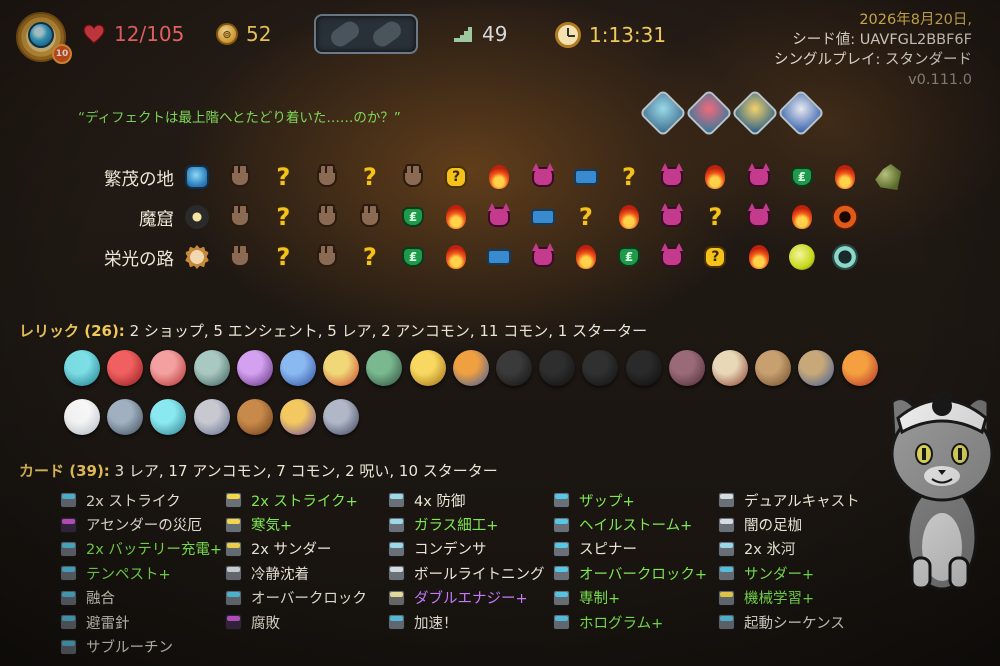 Image resolution: width=1000 pixels, height=666 pixels. Describe the element at coordinates (663, 113) in the screenshot. I see `axe-relic-icon` at that location.